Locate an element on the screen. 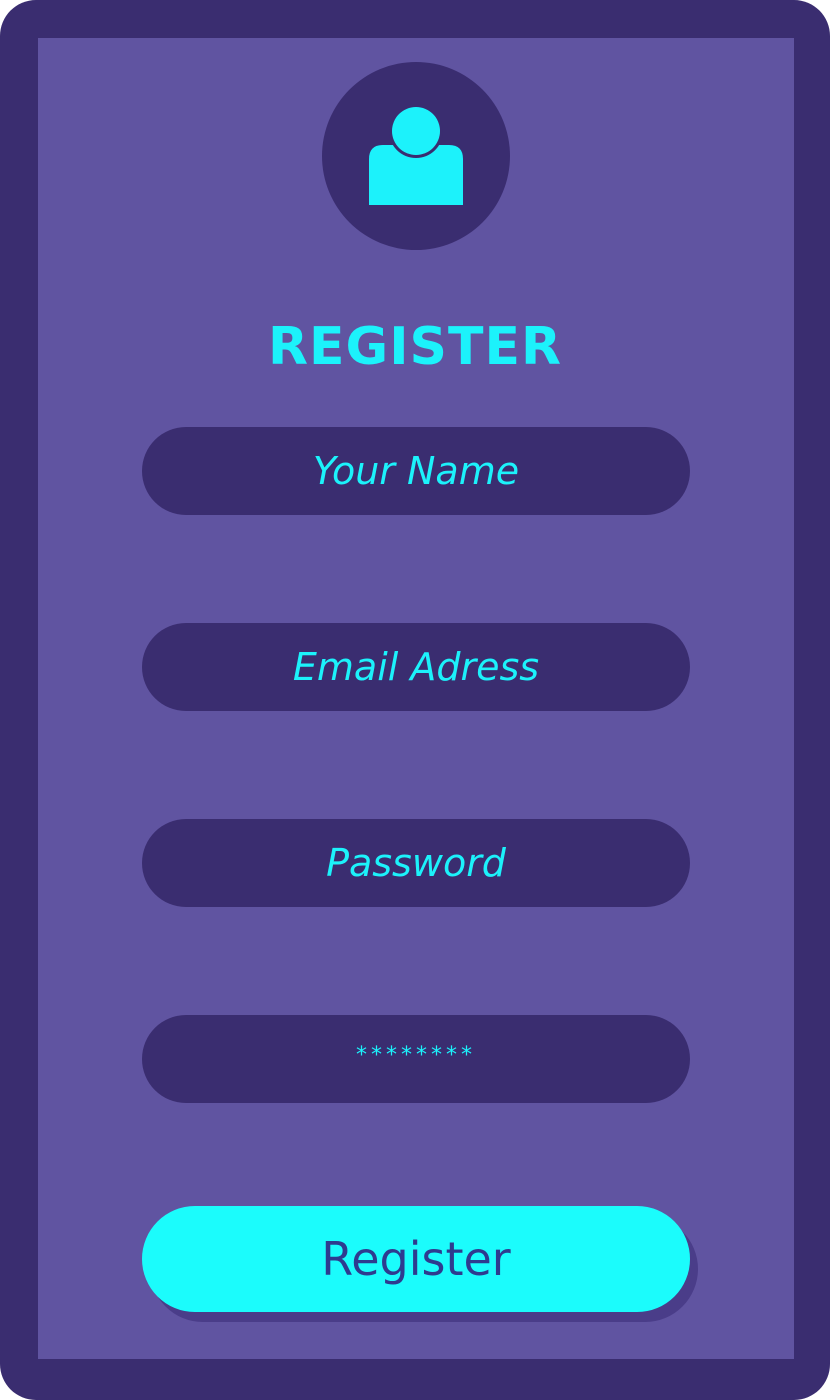  confirm-password-field: ******** is located at coordinates (416, 1059).